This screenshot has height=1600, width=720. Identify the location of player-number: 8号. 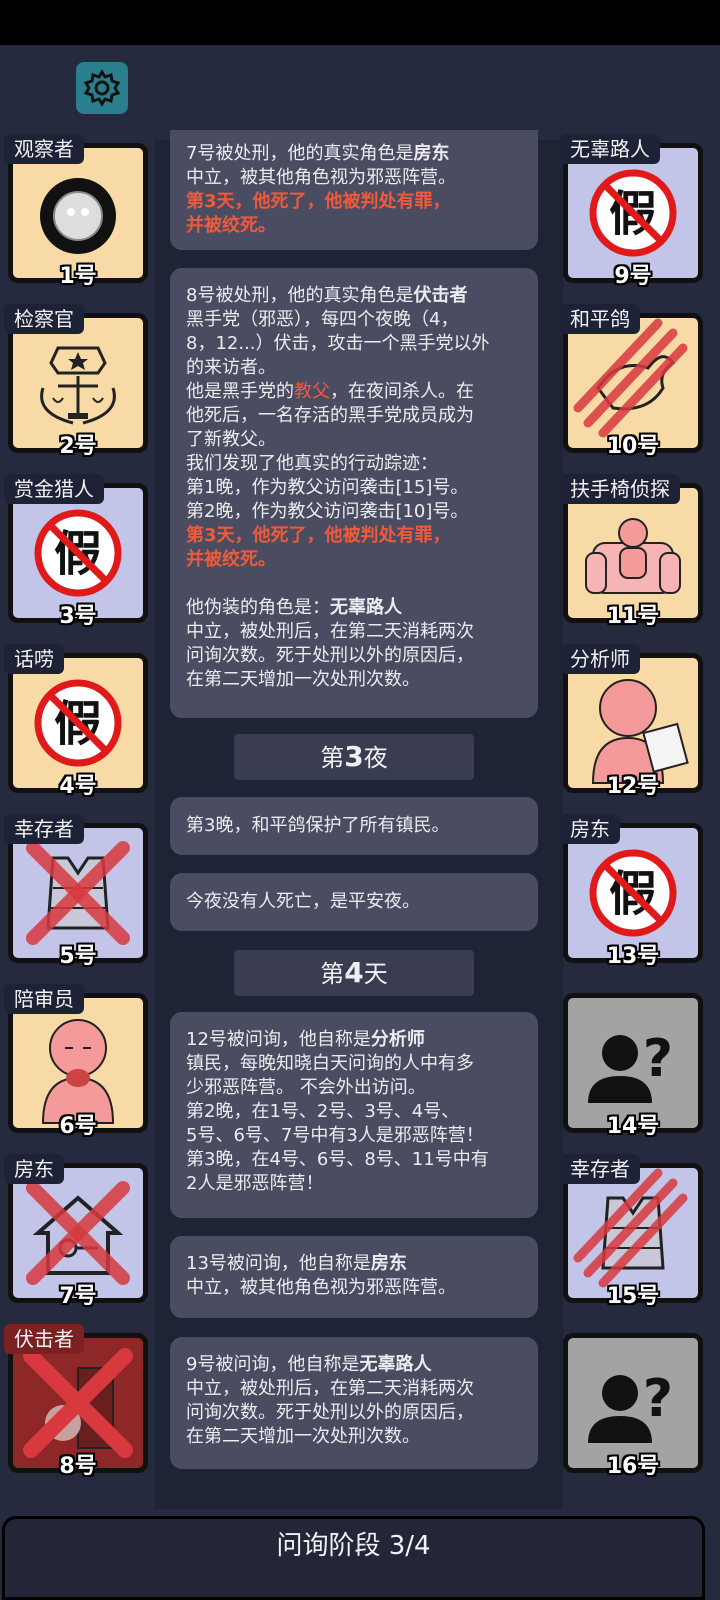
(78, 1466).